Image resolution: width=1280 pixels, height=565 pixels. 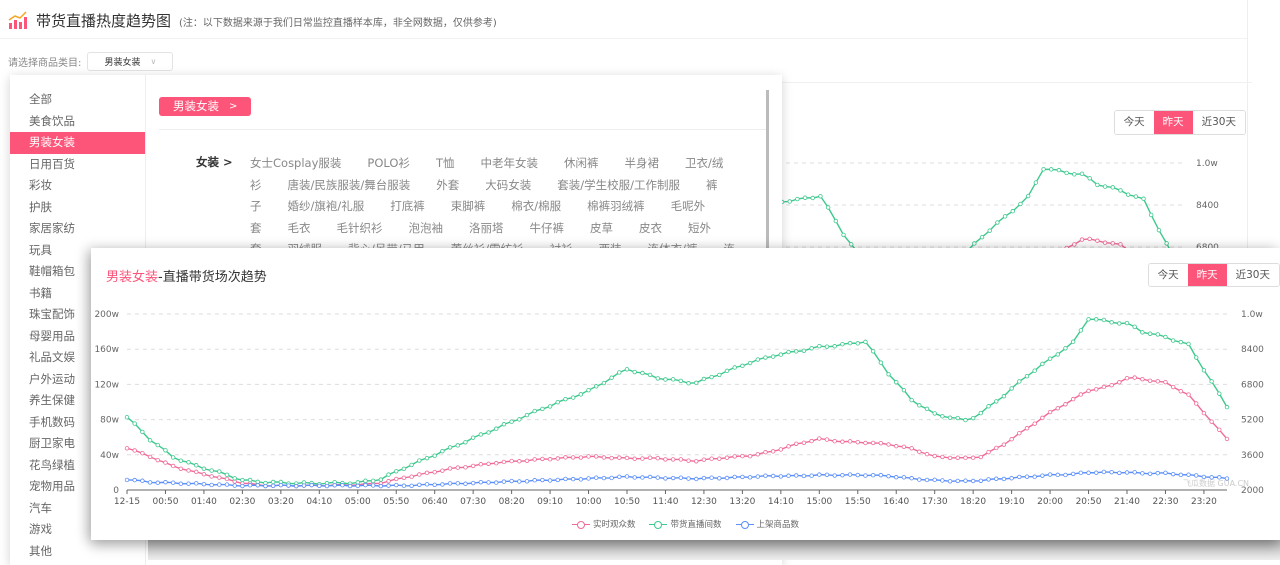 What do you see at coordinates (486, 228) in the screenshot?
I see `subcategory-item: 洛丽塔` at bounding box center [486, 228].